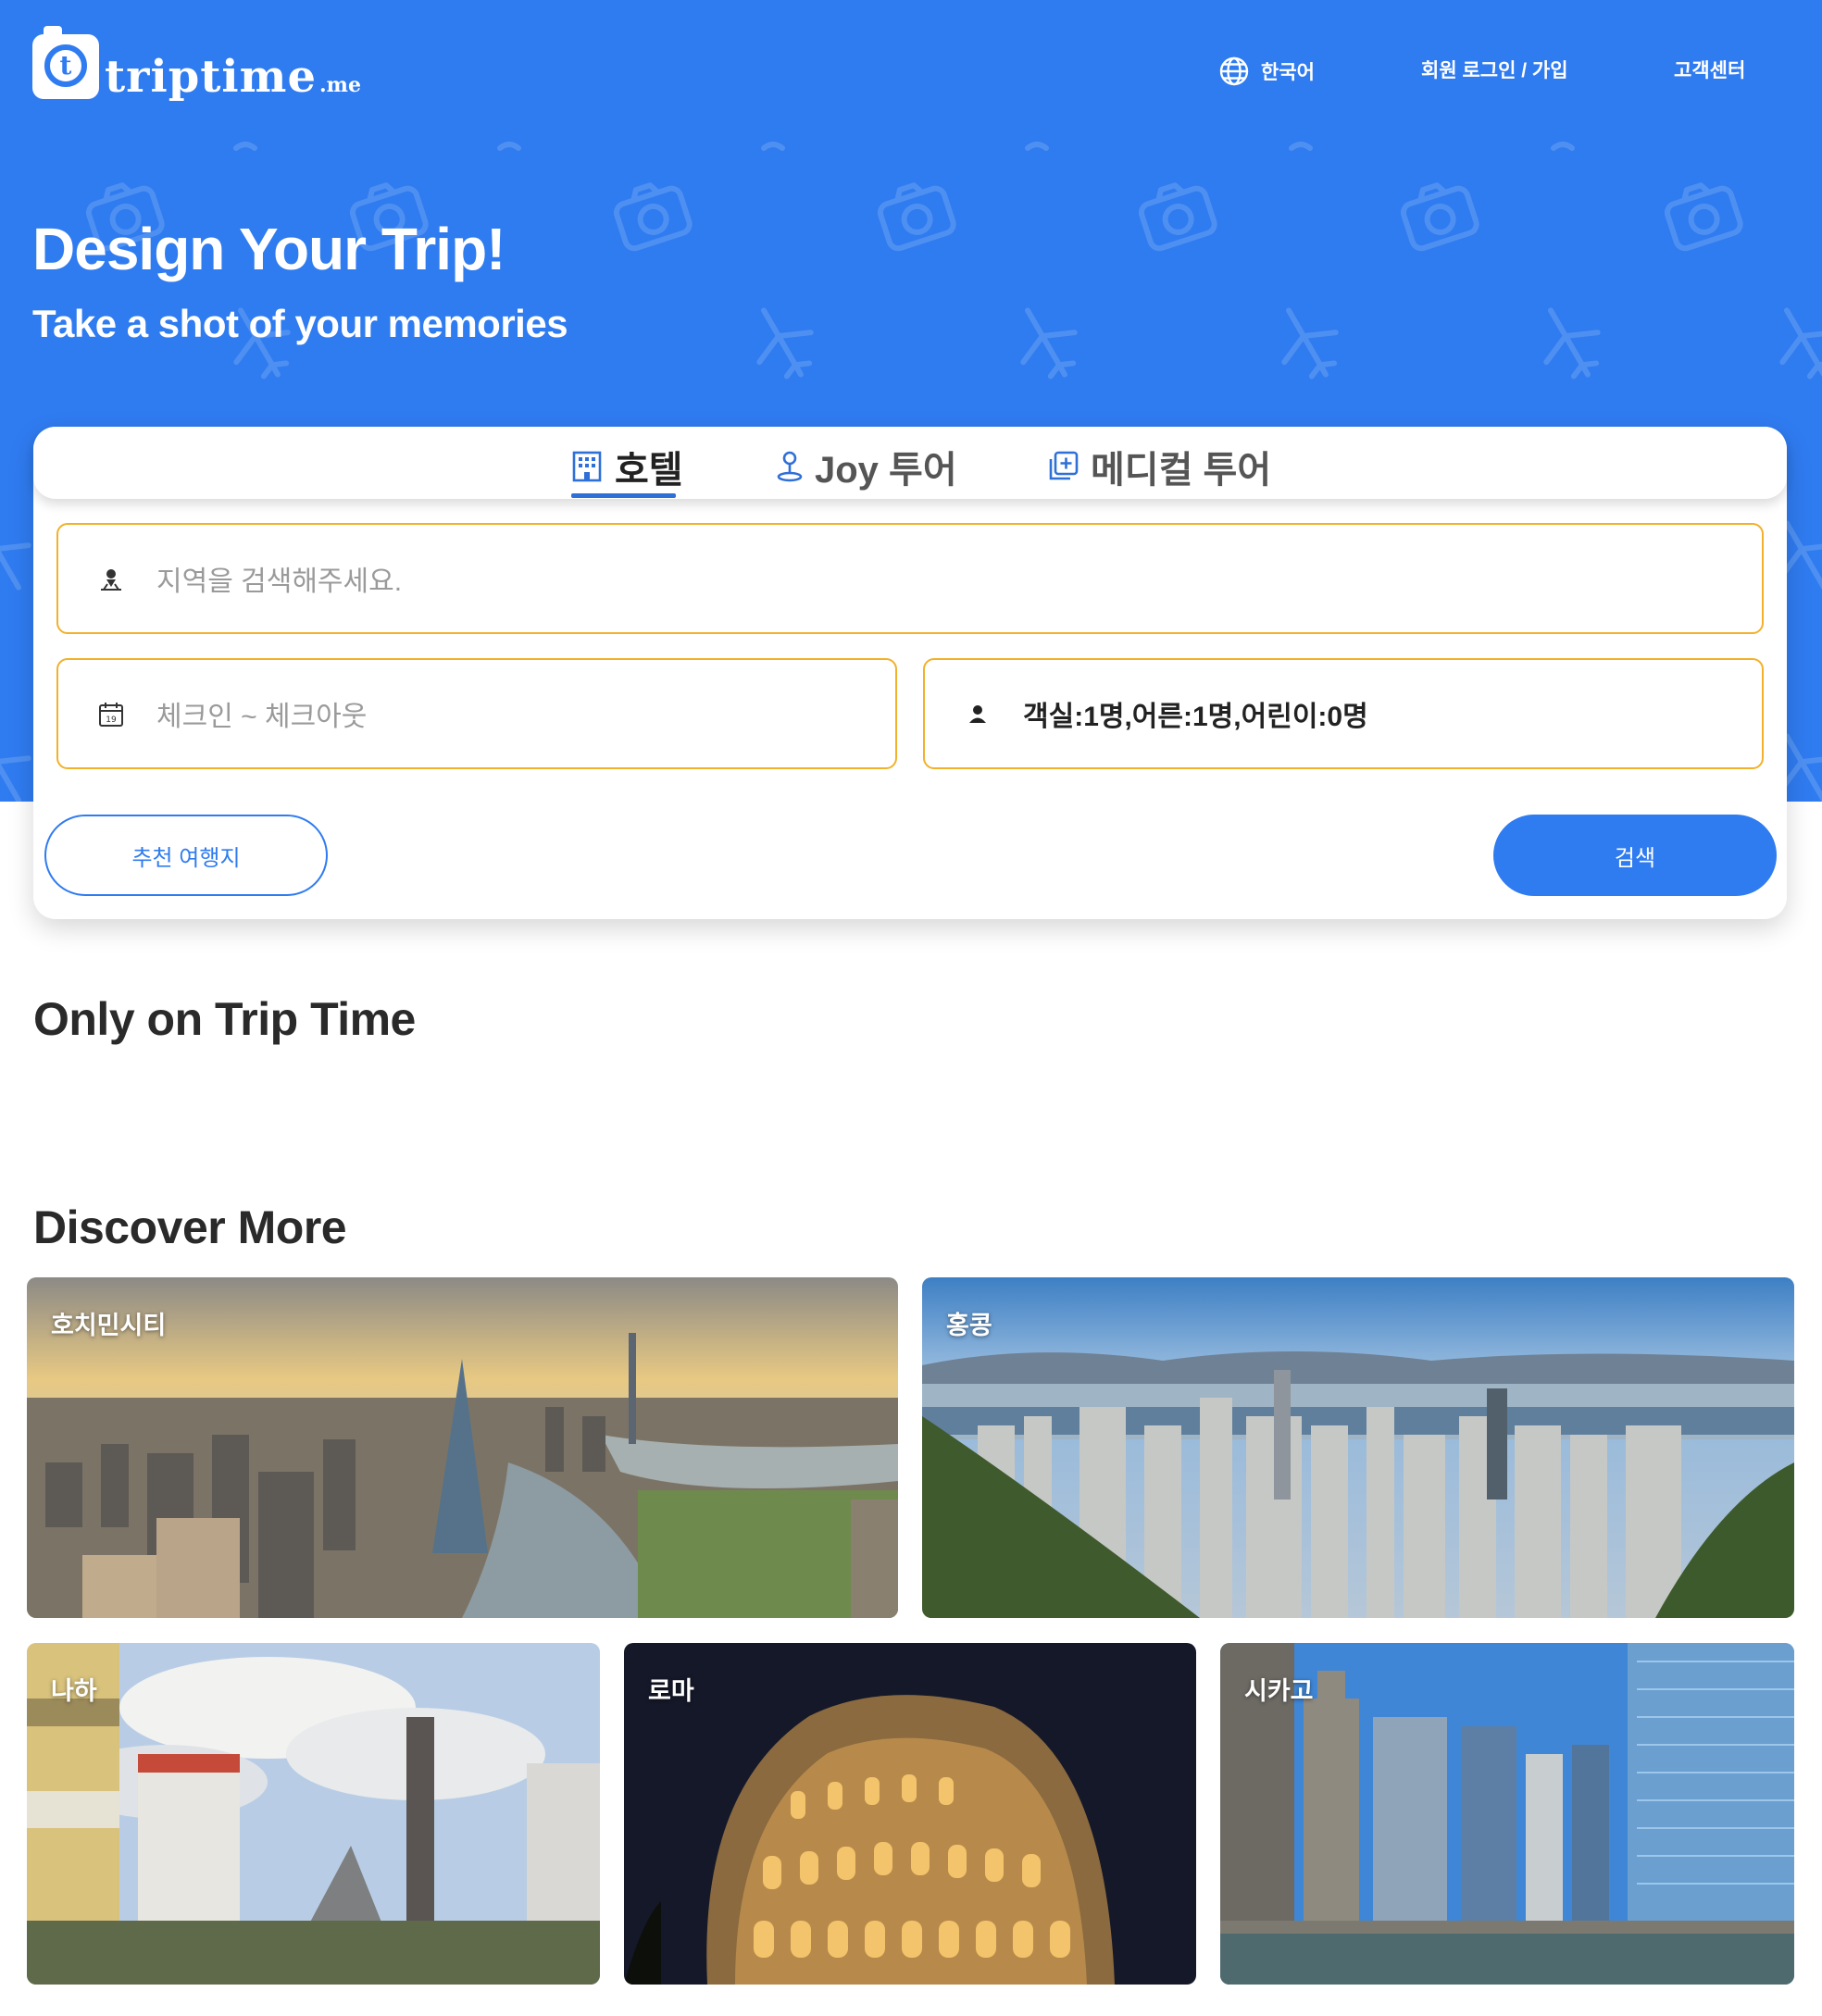  Describe the element at coordinates (977, 714) in the screenshot. I see `person-icon` at that location.